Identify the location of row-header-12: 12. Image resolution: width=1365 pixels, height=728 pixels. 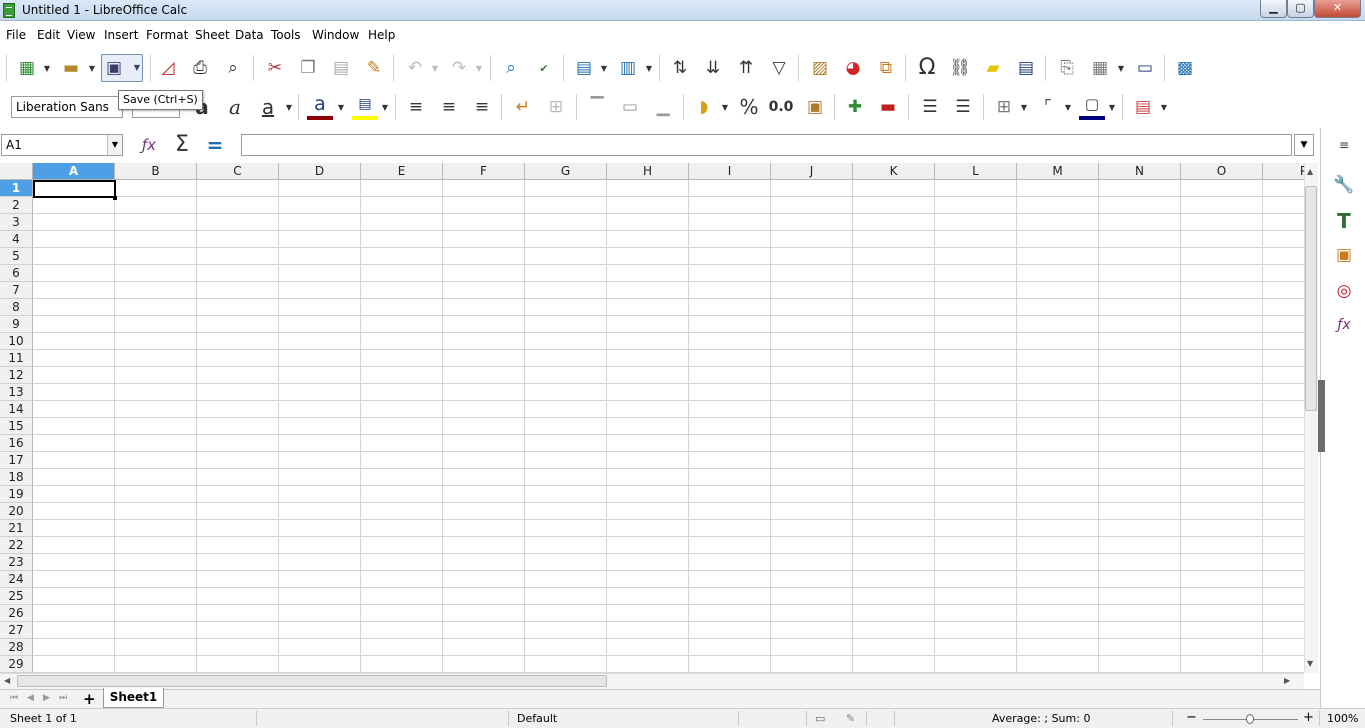
(16, 375).